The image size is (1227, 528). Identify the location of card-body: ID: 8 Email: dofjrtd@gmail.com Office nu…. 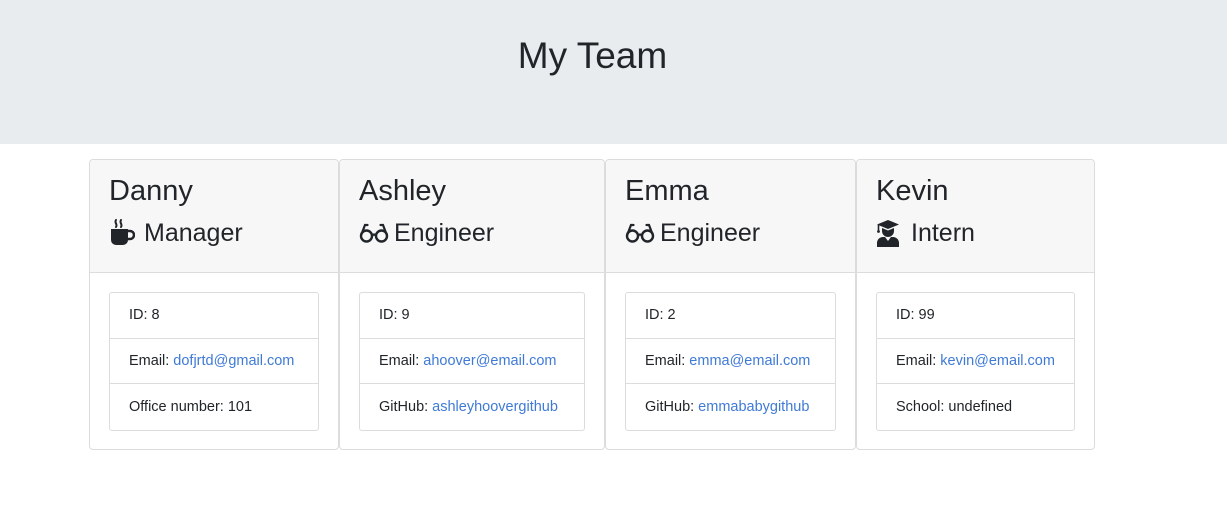
(214, 352).